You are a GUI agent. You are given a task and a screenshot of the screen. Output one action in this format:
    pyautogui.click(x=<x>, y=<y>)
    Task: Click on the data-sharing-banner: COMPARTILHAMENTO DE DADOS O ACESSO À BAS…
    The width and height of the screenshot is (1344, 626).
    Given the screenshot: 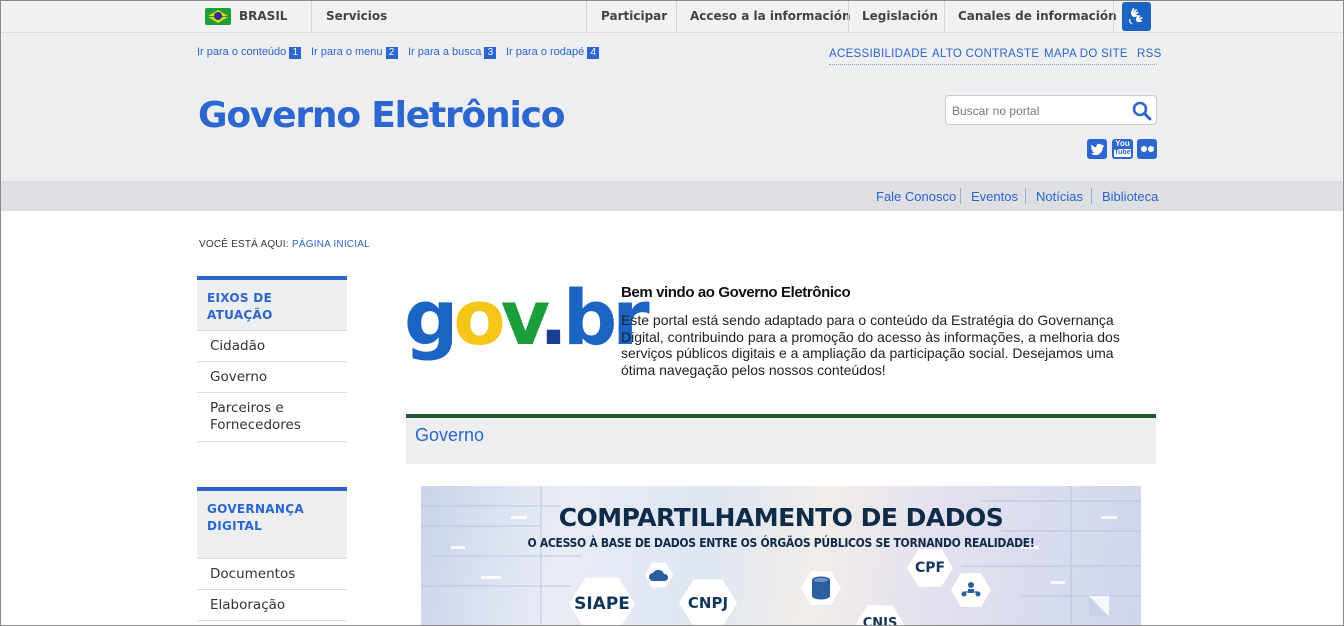 What is the action you would take?
    pyautogui.click(x=781, y=555)
    